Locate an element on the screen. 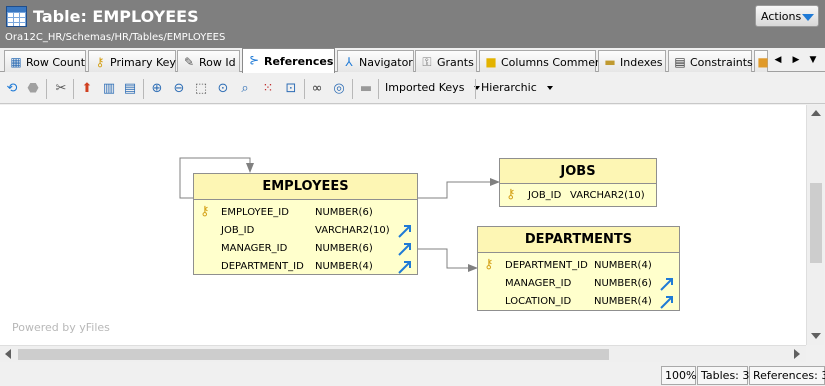  select-icon: ⬚ is located at coordinates (201, 89).